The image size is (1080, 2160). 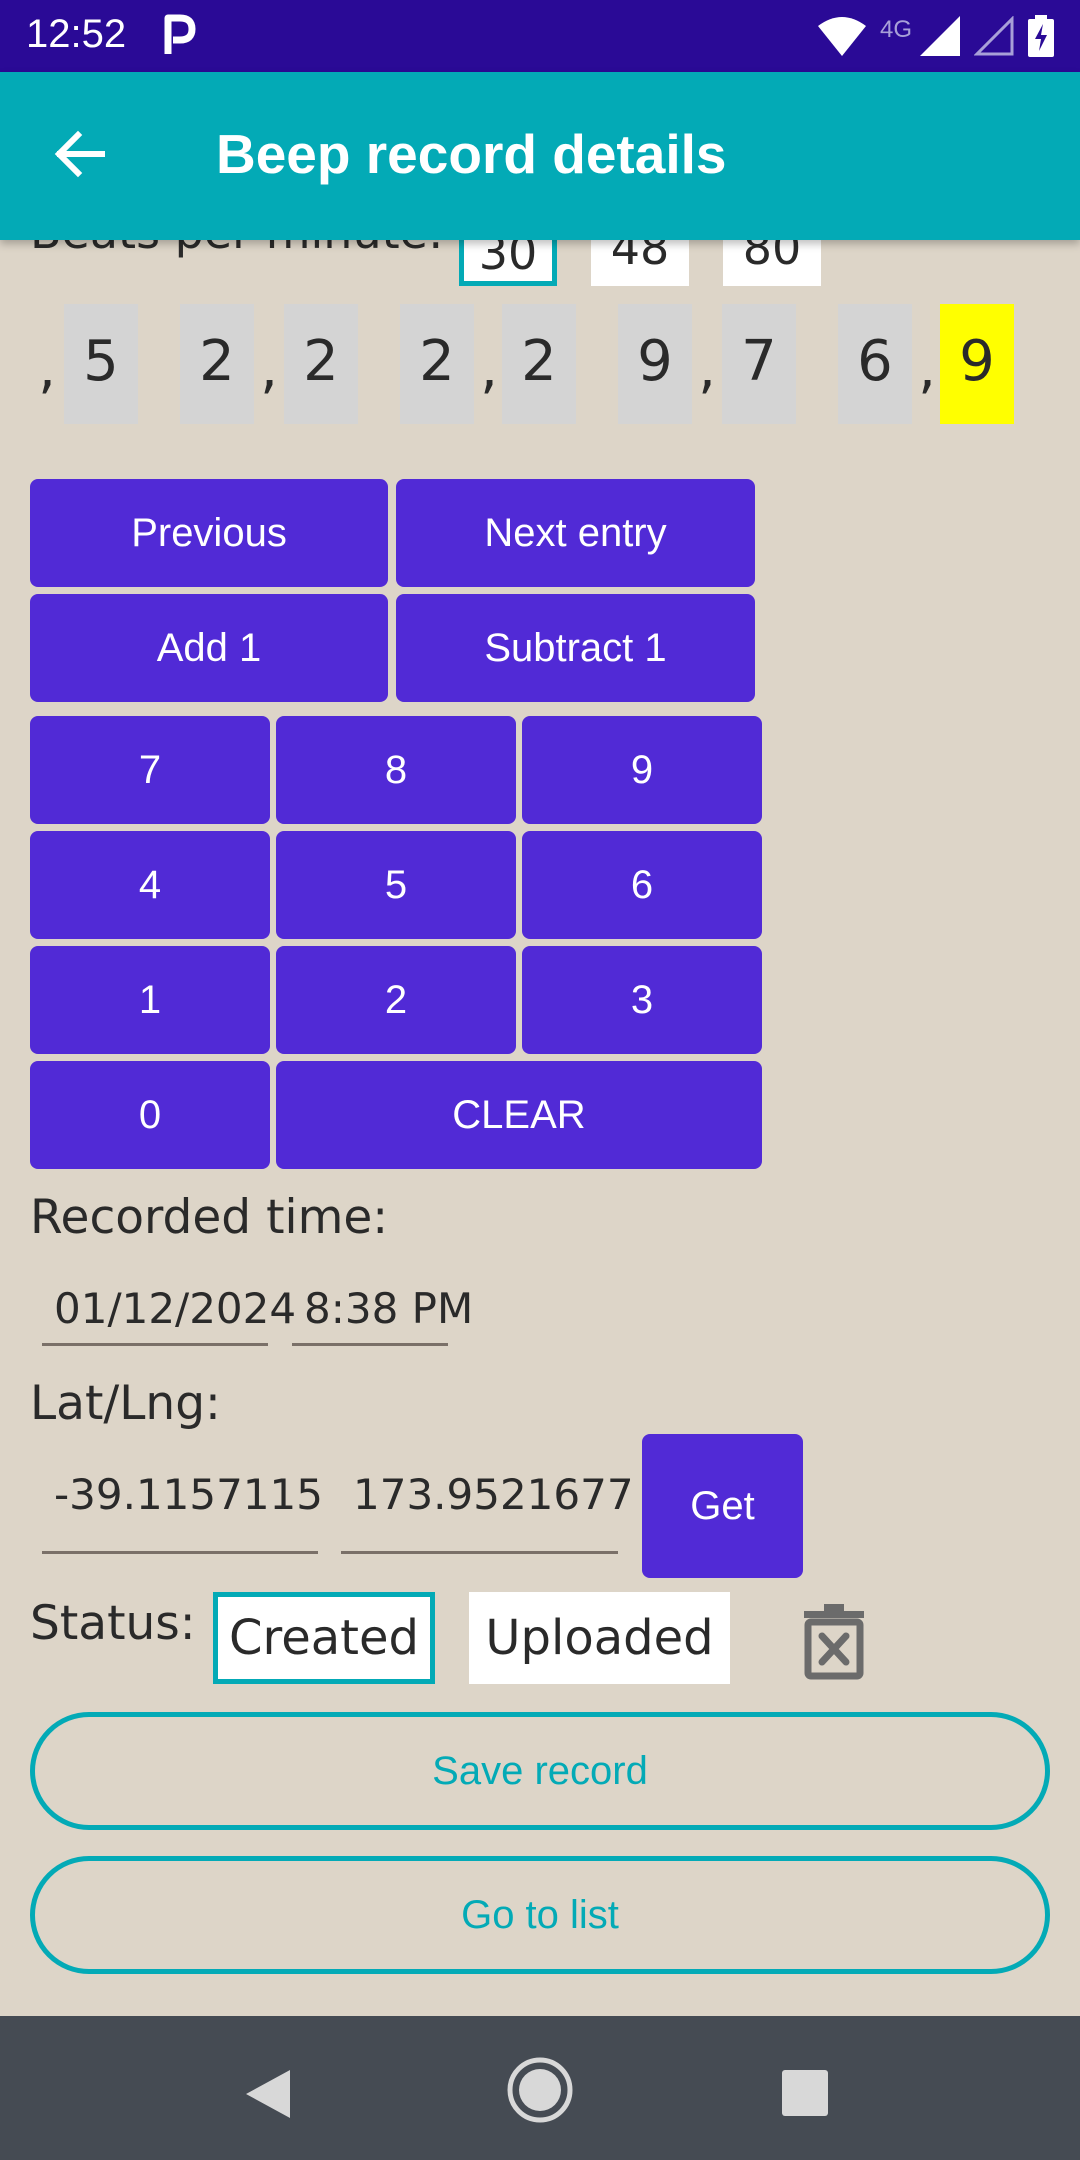 What do you see at coordinates (82, 154) in the screenshot?
I see `arrow-left-icon` at bounding box center [82, 154].